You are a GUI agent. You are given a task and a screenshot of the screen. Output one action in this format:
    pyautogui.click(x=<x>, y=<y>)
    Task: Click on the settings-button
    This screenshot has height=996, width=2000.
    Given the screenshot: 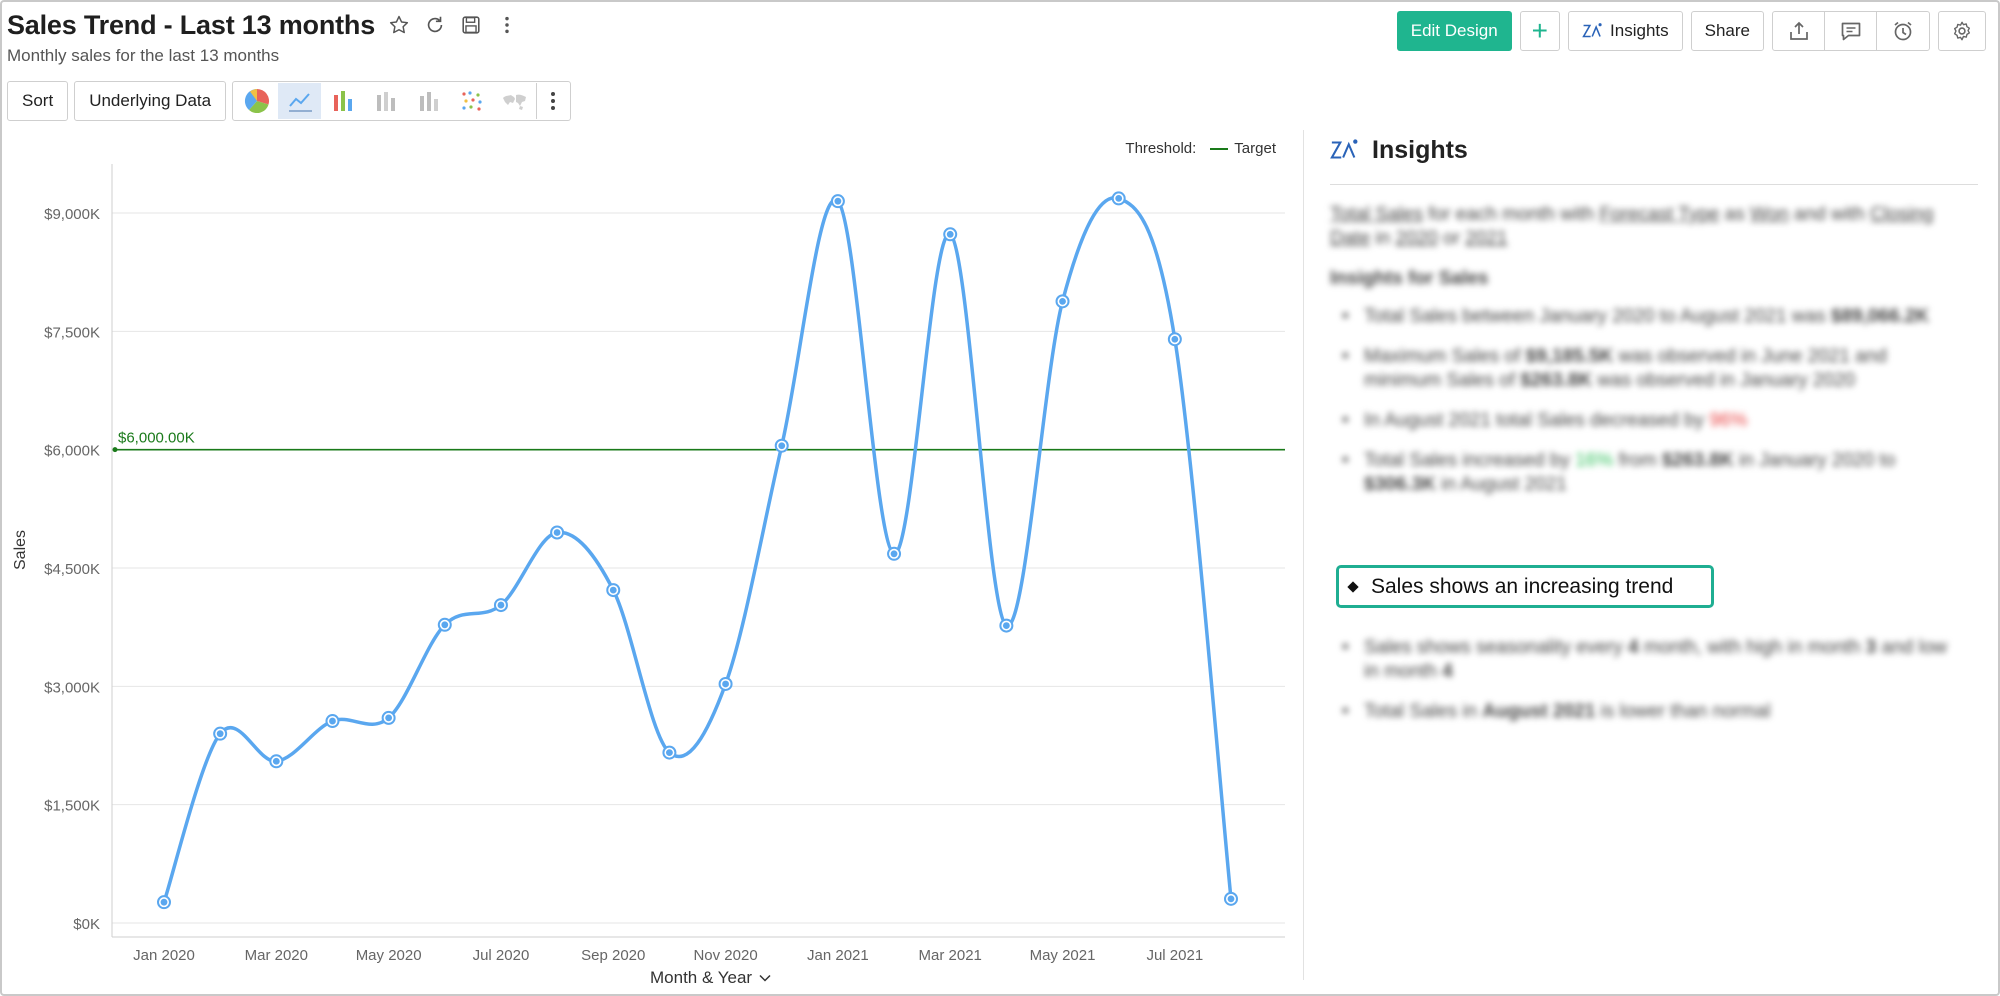 What is the action you would take?
    pyautogui.click(x=1962, y=31)
    